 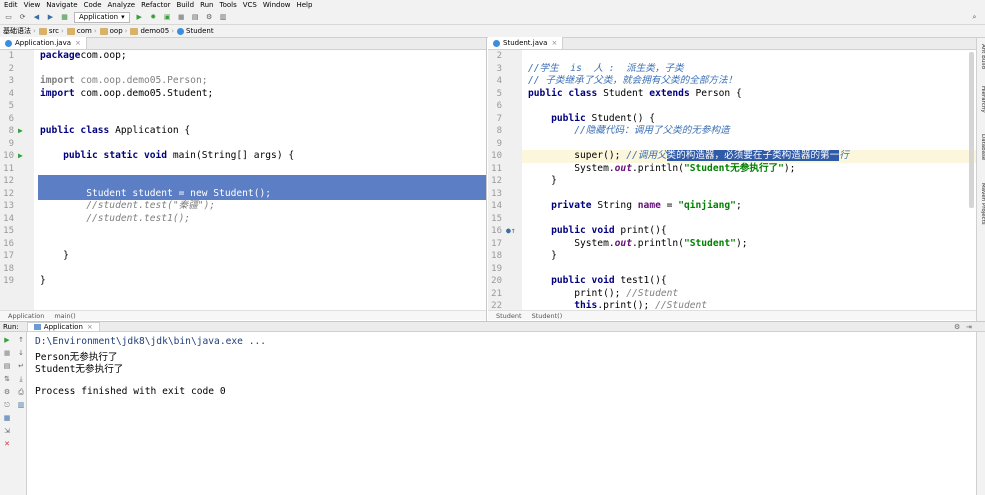 What do you see at coordinates (21, 405) in the screenshot?
I see `trash-icon: ▥` at bounding box center [21, 405].